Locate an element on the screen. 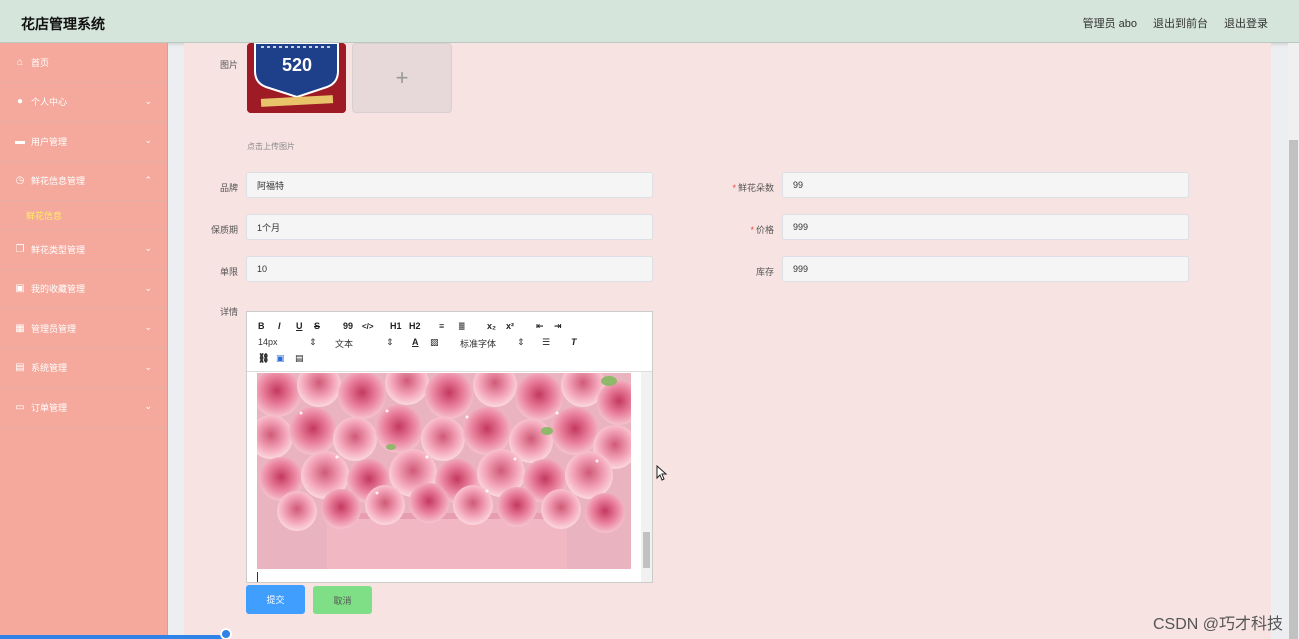 The image size is (1299, 639). superscript-button: x² is located at coordinates (510, 326).